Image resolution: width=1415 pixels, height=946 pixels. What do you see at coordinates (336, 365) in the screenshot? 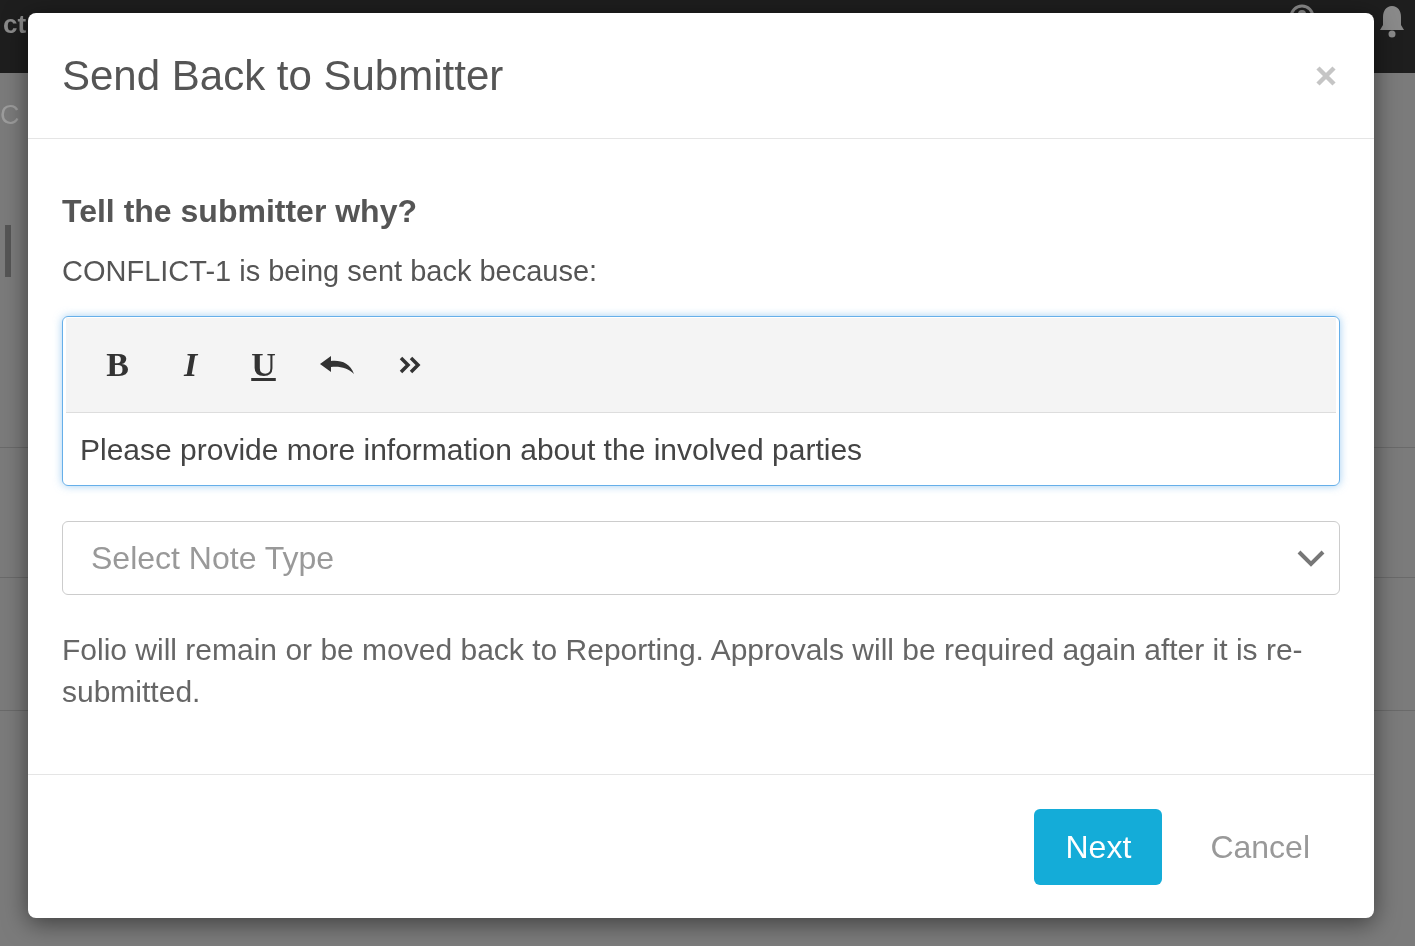
I see `undo-icon` at bounding box center [336, 365].